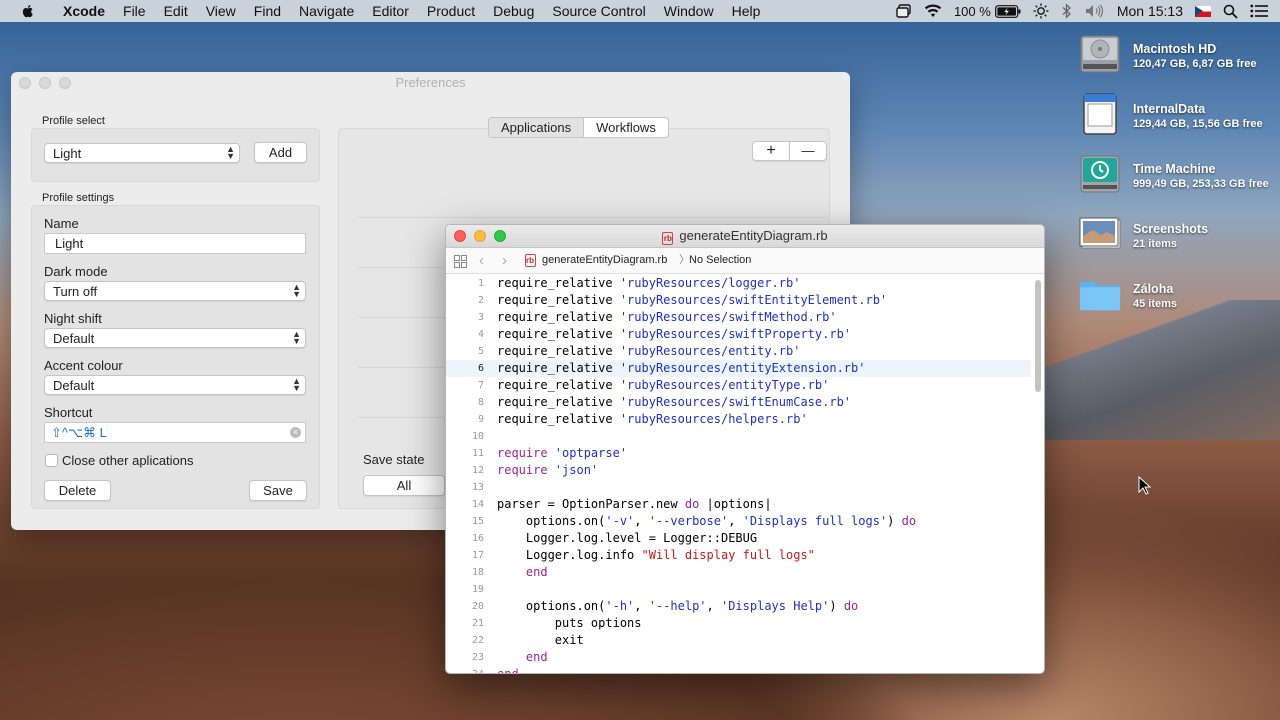 Image resolution: width=1280 pixels, height=720 pixels. What do you see at coordinates (689, 11) in the screenshot?
I see `menu-window: Window` at bounding box center [689, 11].